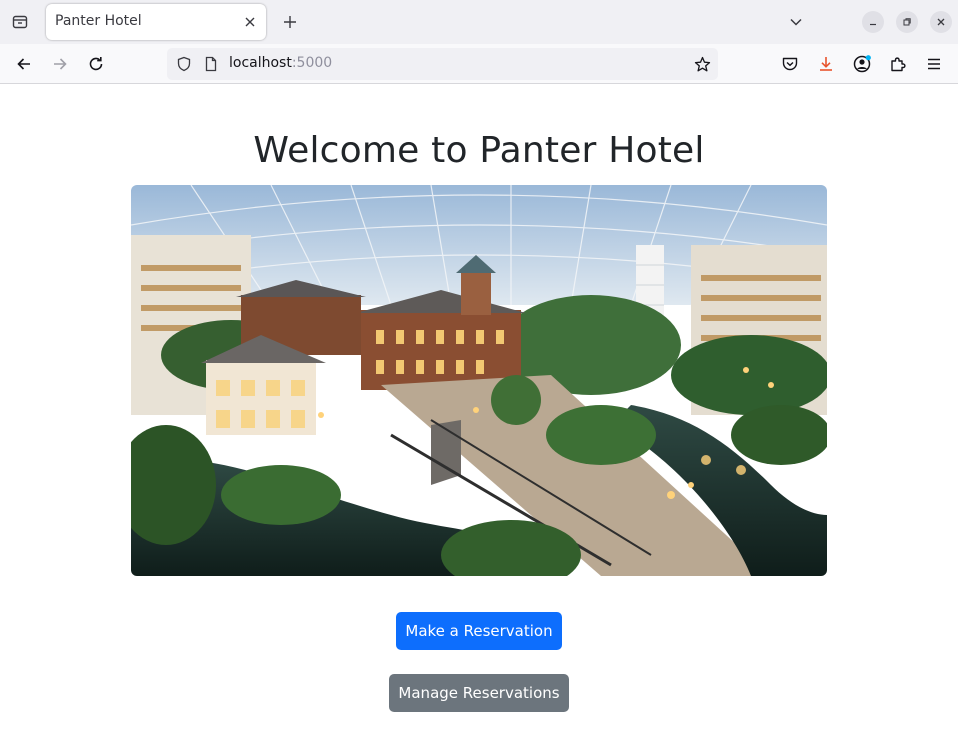 The width and height of the screenshot is (958, 736). Describe the element at coordinates (156, 22) in the screenshot. I see `tab-panter-hotel: Panter Hotel` at that location.